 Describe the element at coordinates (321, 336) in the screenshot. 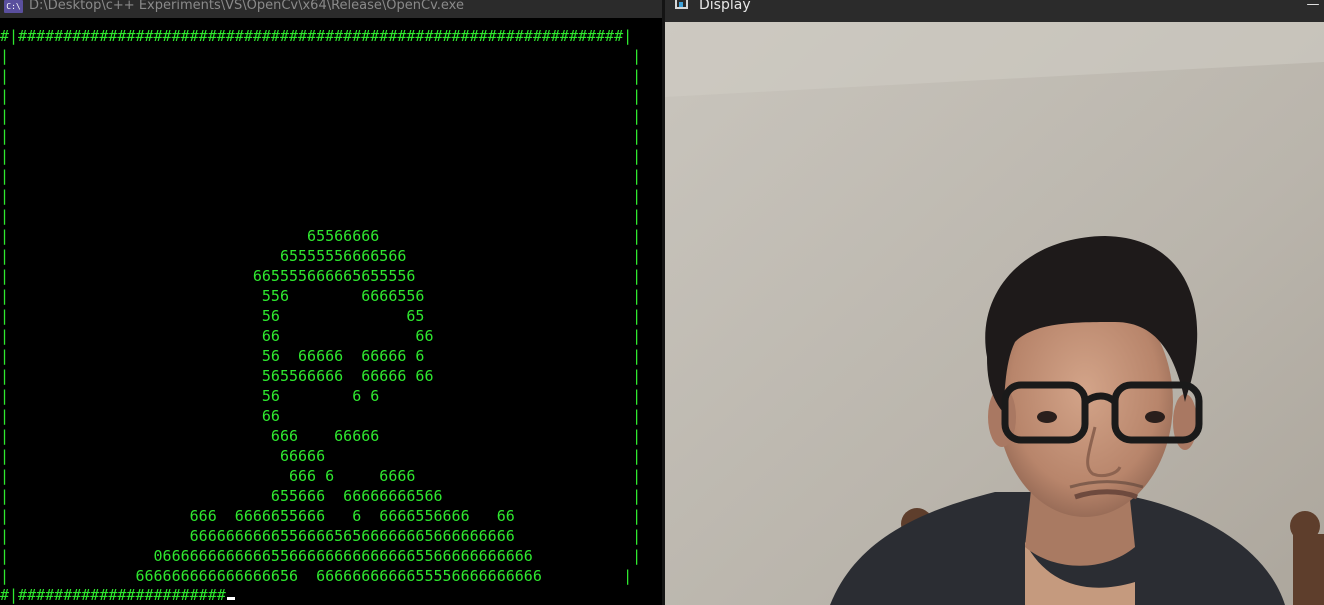

I see `console-line: | 66 66 |` at that location.